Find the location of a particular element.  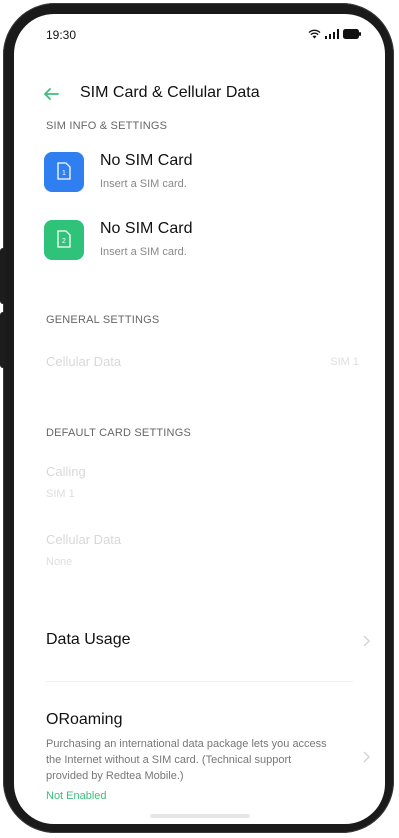

wifi-icon is located at coordinates (314, 35).